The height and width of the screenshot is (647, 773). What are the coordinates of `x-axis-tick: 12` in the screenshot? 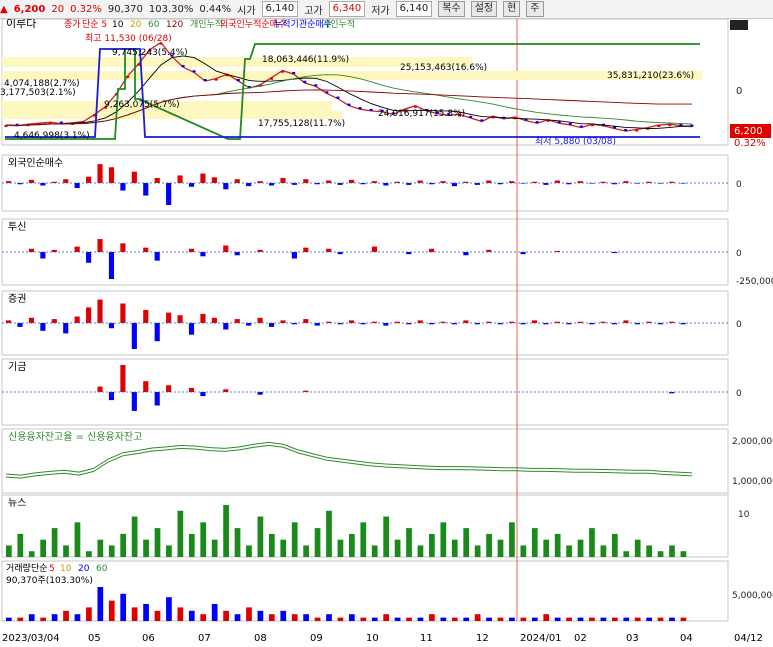 It's located at (482, 638).